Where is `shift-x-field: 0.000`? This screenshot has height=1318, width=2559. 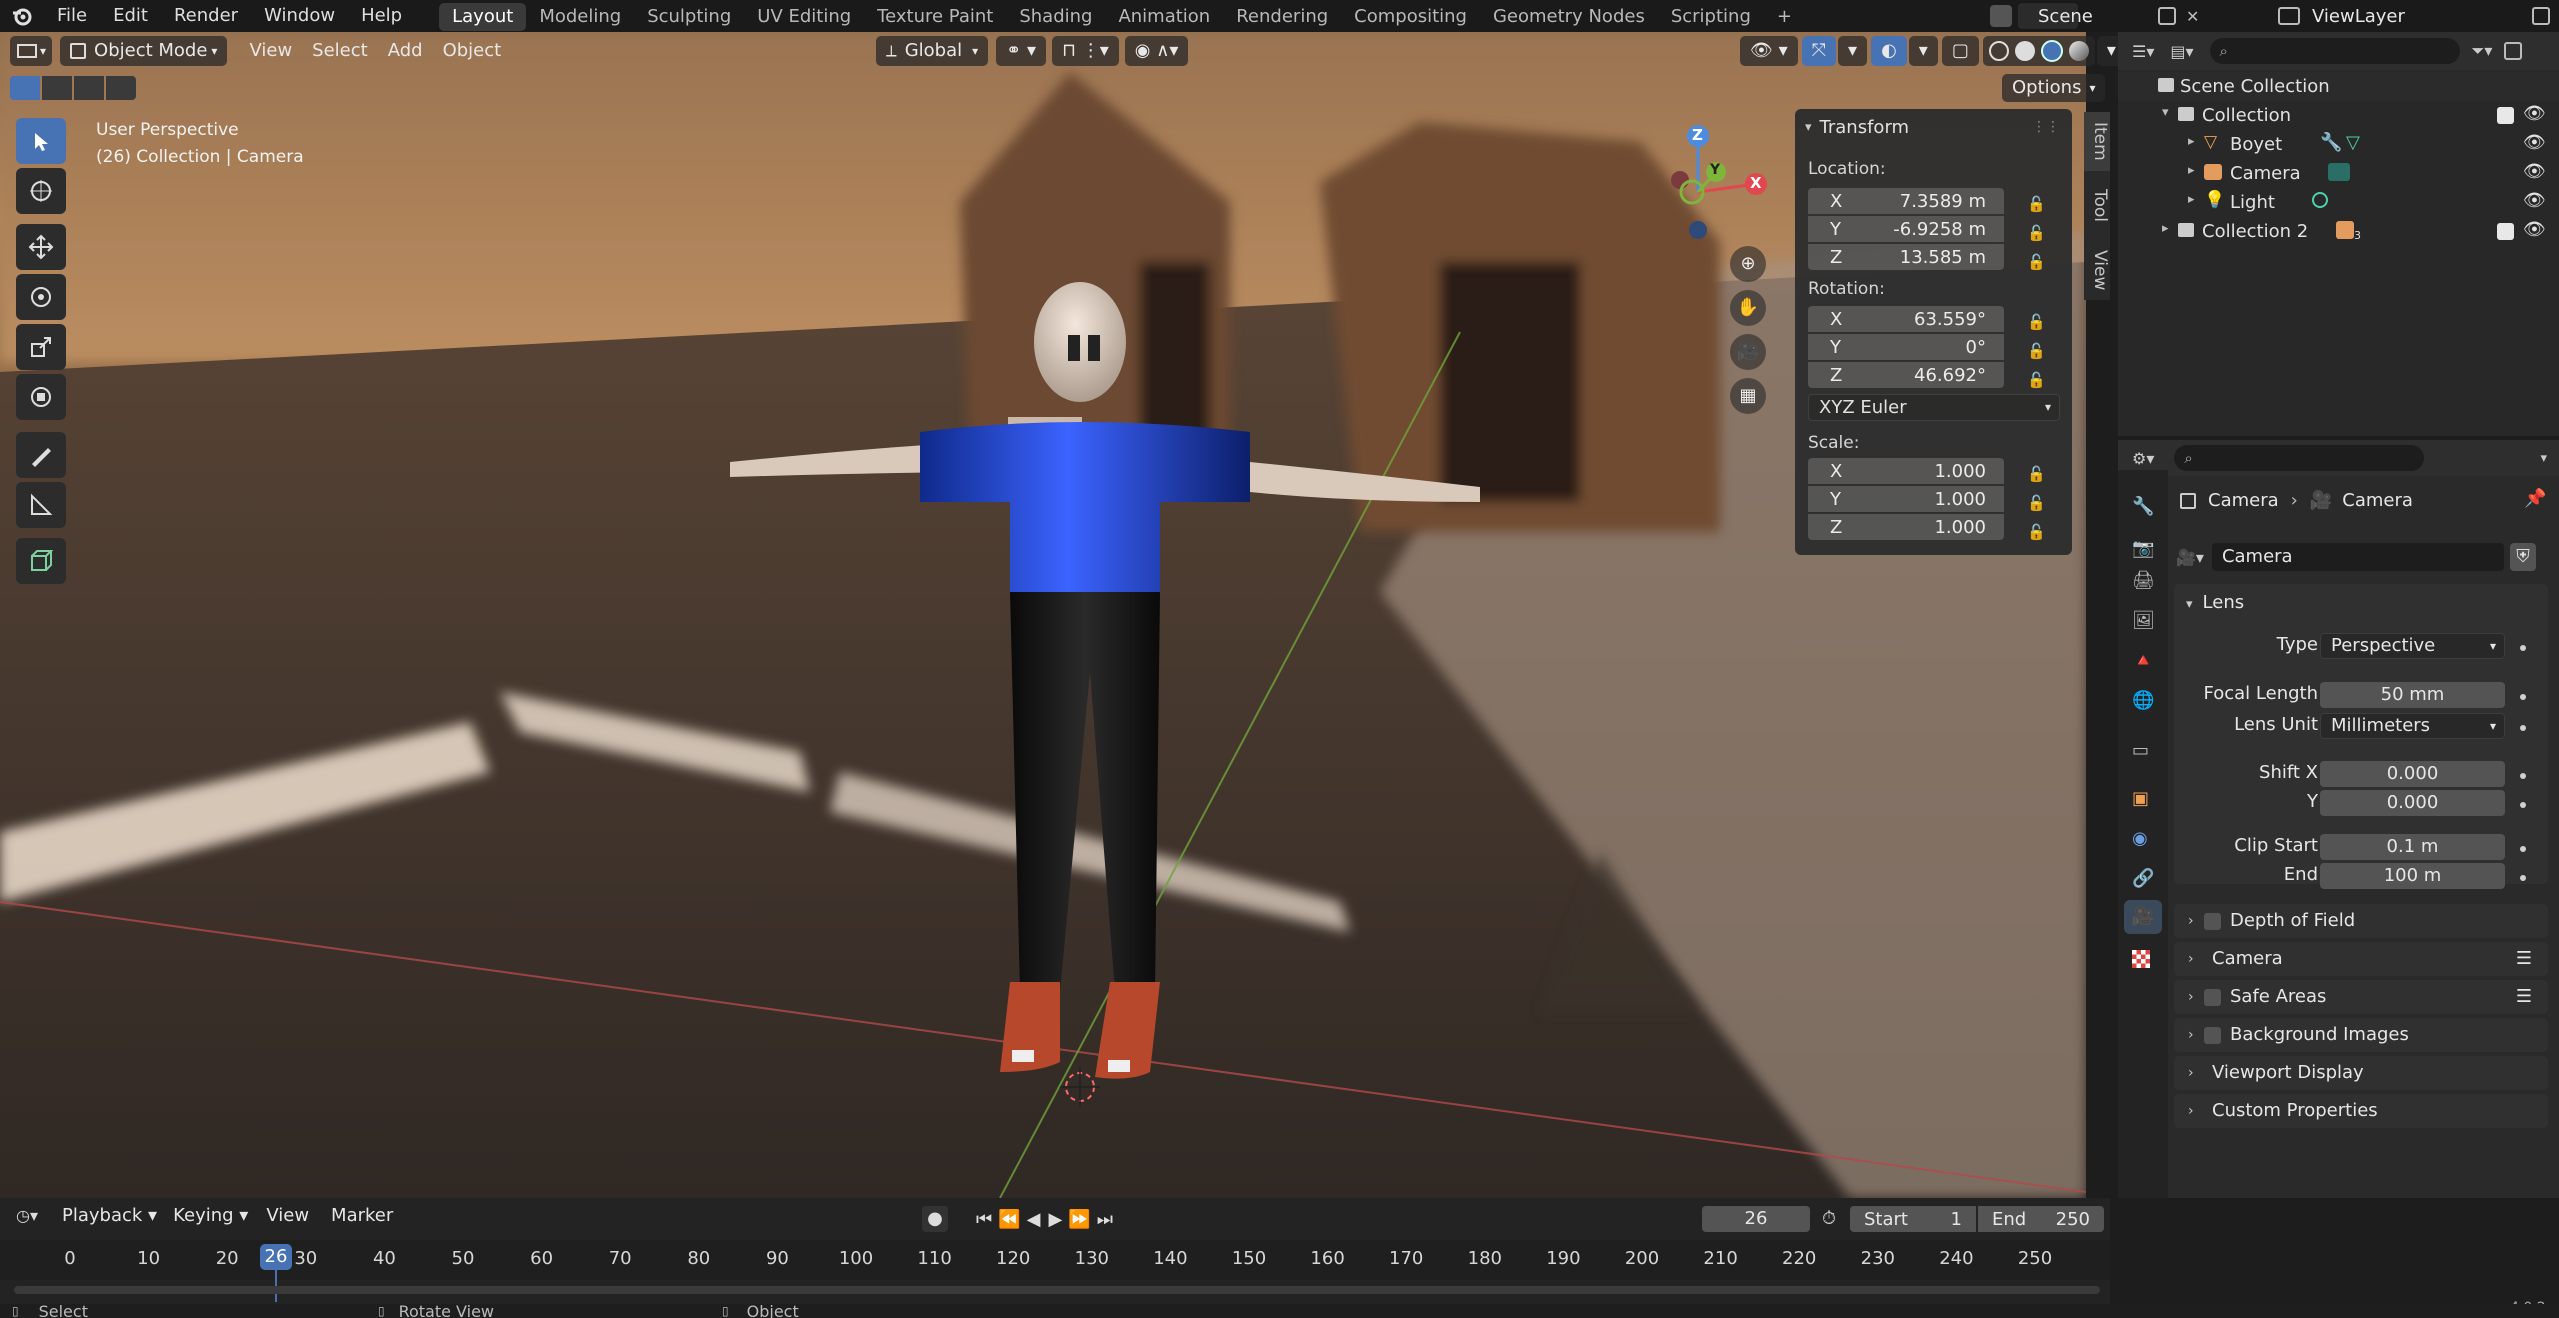 shift-x-field: 0.000 is located at coordinates (2412, 774).